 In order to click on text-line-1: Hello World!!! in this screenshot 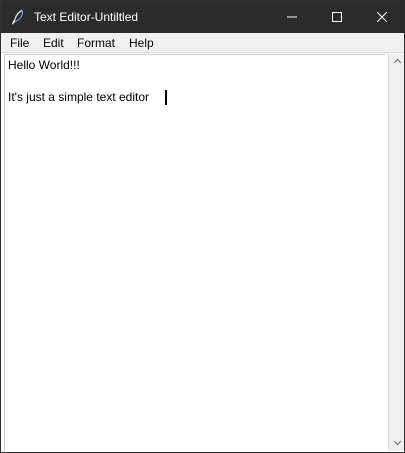, I will do `click(44, 65)`.